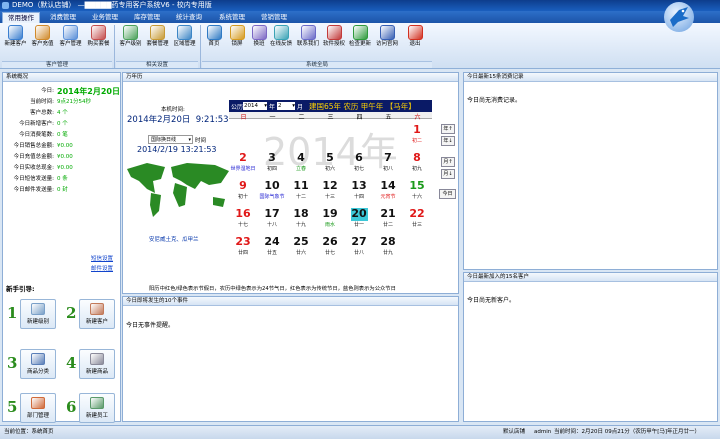 The width and height of the screenshot is (720, 439). I want to click on overview-row: 今日充值总金额: ¥0.00, so click(62, 157).